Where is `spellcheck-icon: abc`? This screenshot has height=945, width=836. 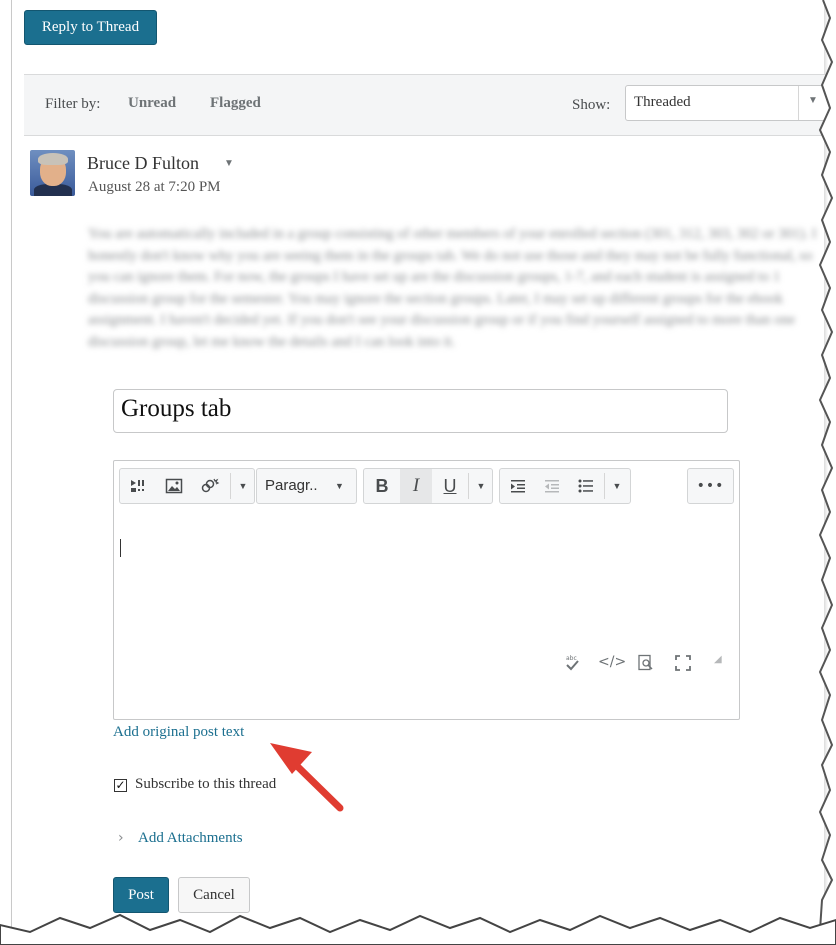
spellcheck-icon: abc is located at coordinates (572, 664).